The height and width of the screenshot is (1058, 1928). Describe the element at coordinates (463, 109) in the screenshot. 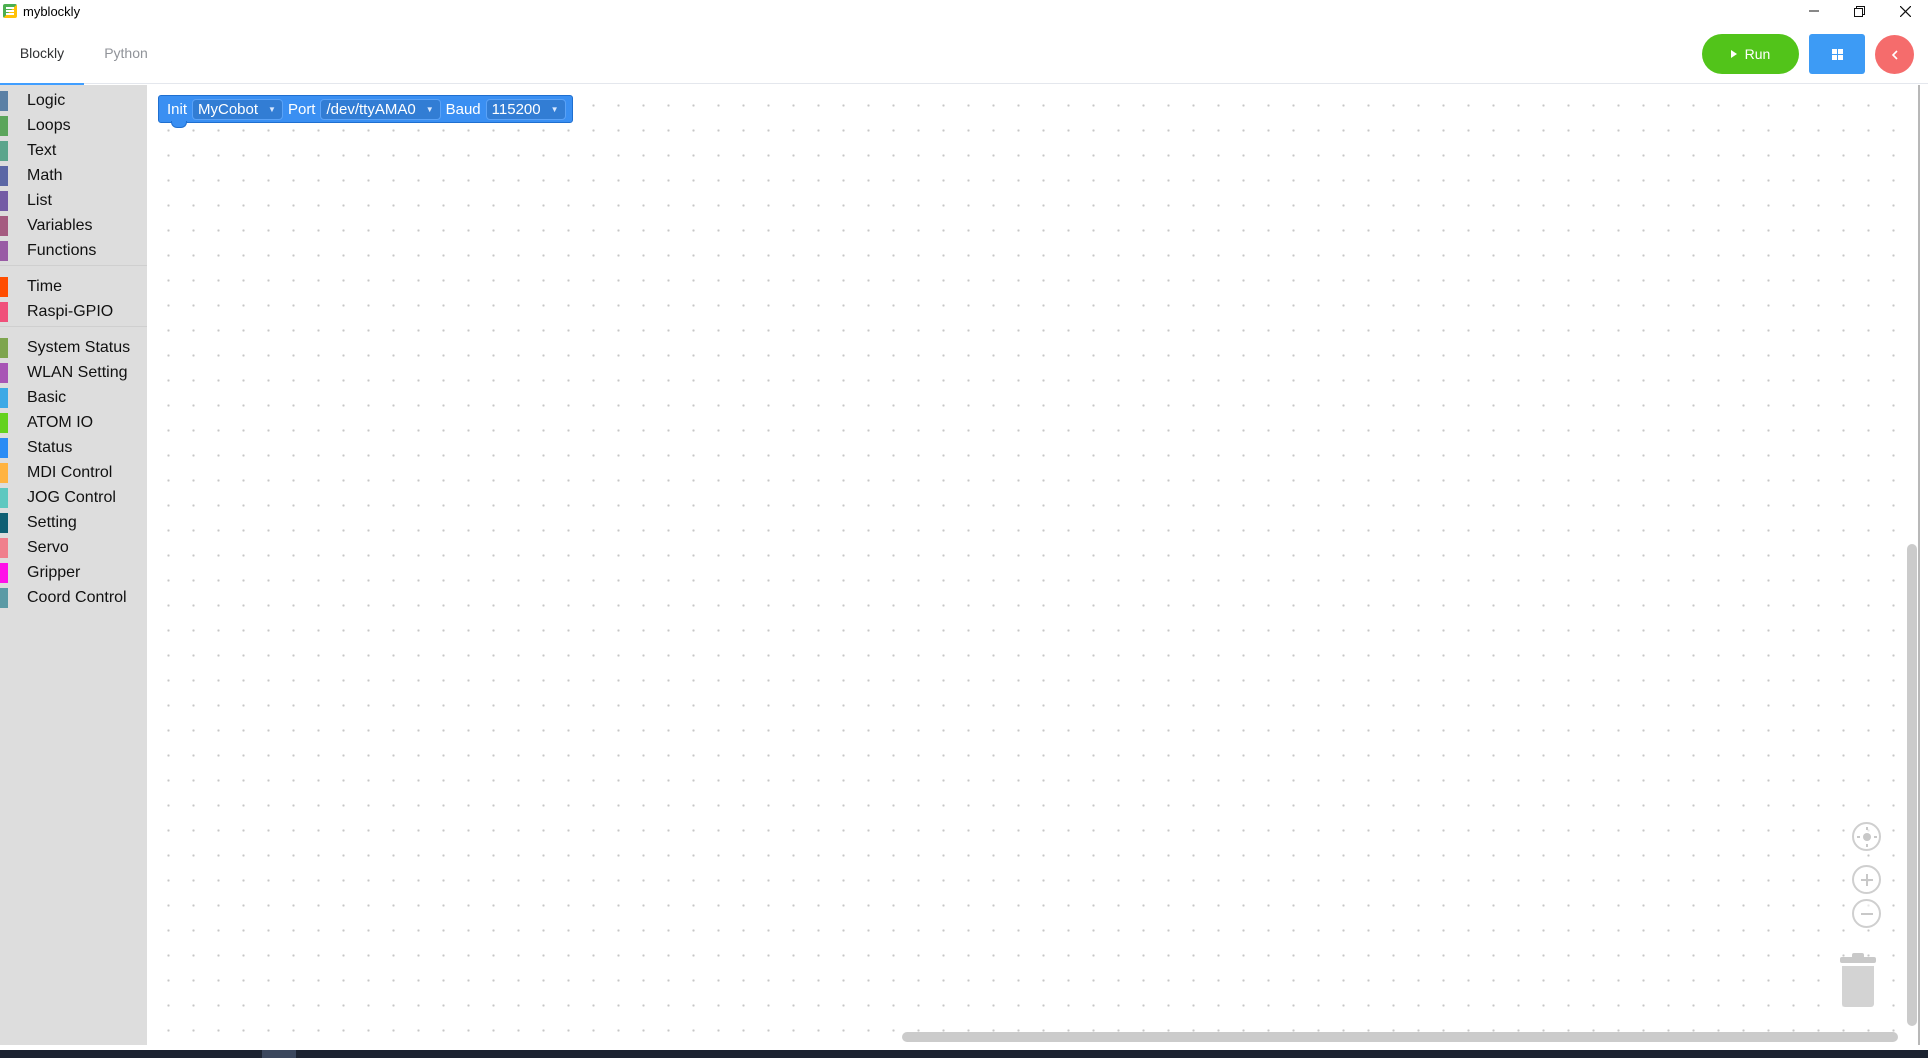

I see `baud-label: Baud` at that location.